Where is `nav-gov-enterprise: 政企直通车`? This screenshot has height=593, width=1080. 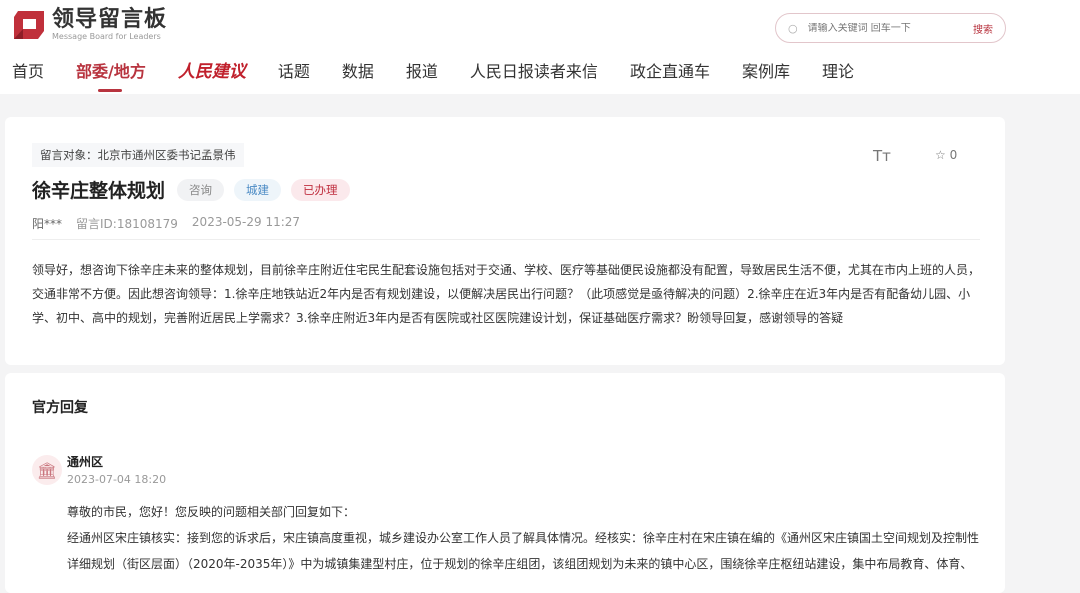
nav-gov-enterprise: 政企直通车 is located at coordinates (670, 72).